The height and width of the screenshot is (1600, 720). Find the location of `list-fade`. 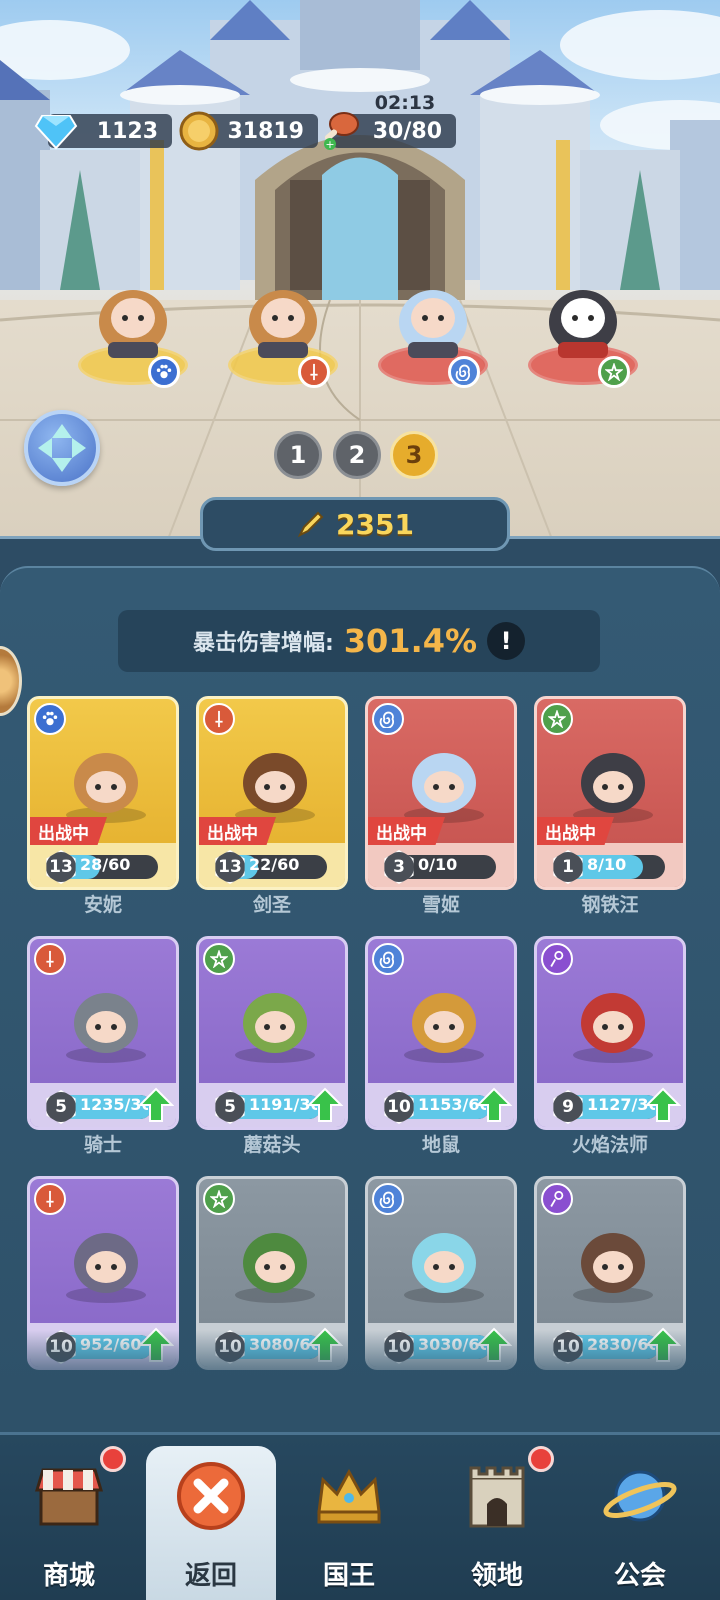

list-fade is located at coordinates (360, 1385).